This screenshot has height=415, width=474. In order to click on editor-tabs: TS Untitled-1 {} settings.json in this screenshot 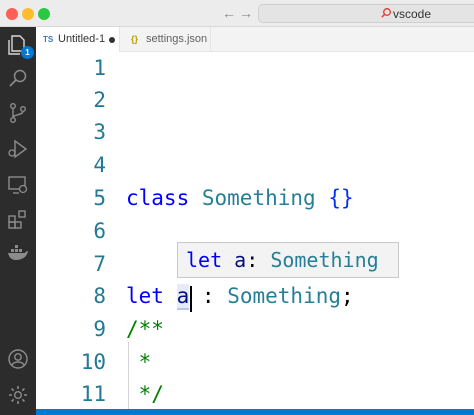, I will do `click(255, 39)`.